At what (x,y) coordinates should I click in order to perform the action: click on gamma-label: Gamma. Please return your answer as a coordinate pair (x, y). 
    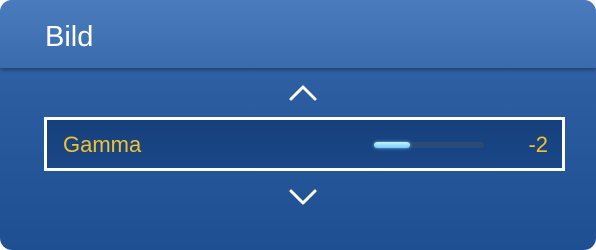
    Looking at the image, I should click on (102, 144).